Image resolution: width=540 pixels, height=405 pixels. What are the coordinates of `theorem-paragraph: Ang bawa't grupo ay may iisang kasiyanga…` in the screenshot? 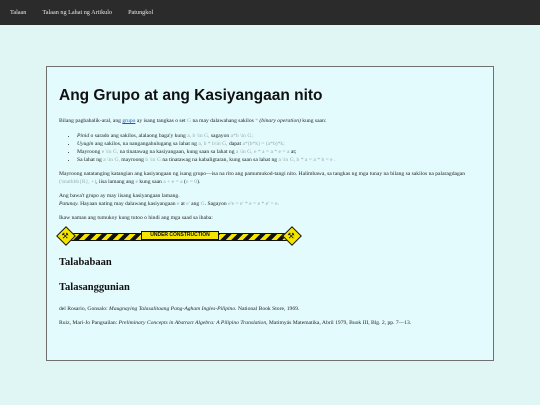 It's located at (169, 200).